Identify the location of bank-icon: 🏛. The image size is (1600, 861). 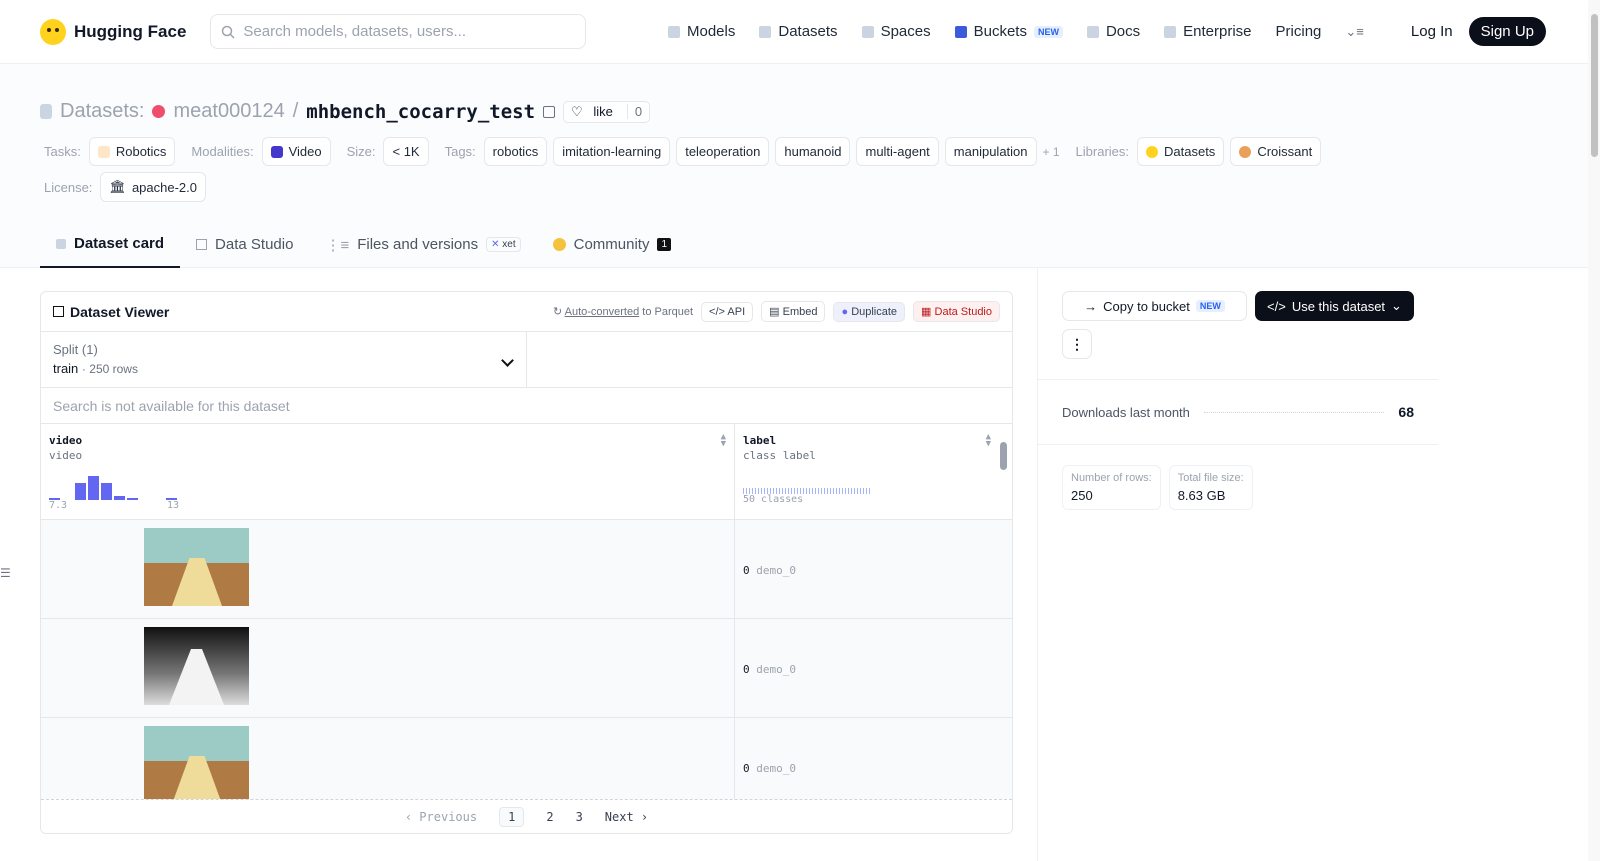
(117, 186).